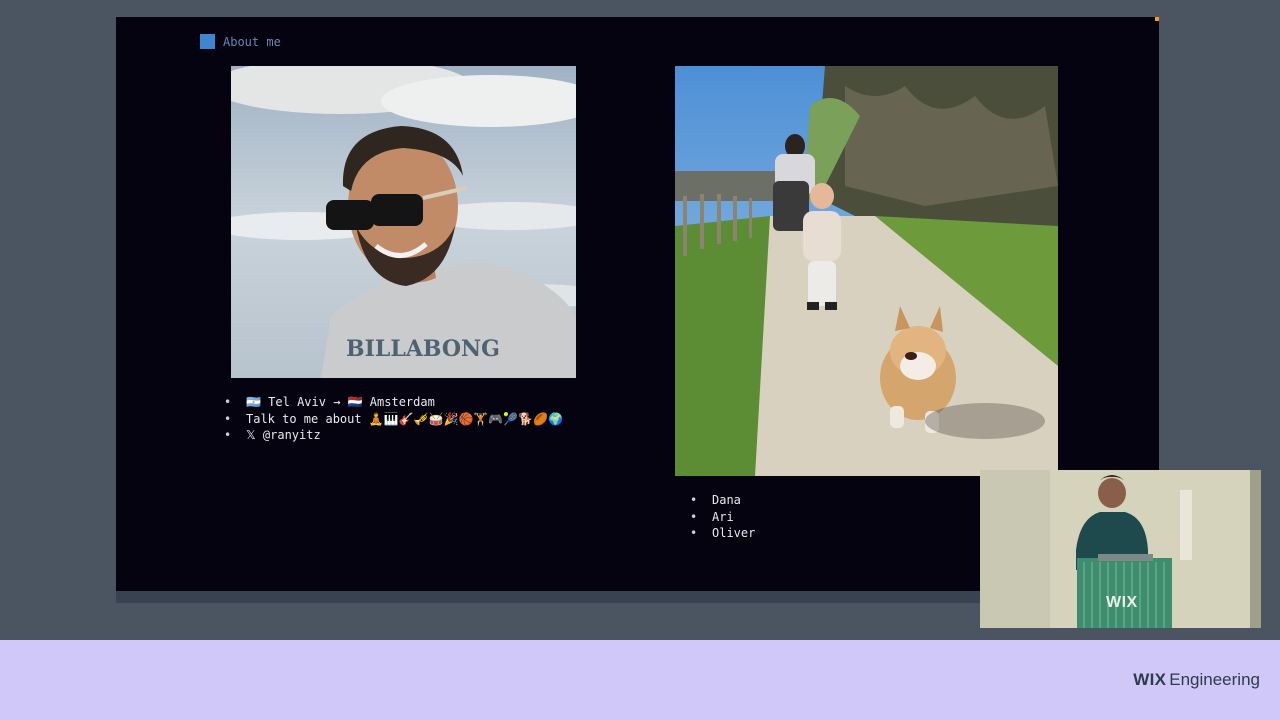 This screenshot has width=1280, height=720. What do you see at coordinates (1120, 549) in the screenshot?
I see `speaker-video: WIX` at bounding box center [1120, 549].